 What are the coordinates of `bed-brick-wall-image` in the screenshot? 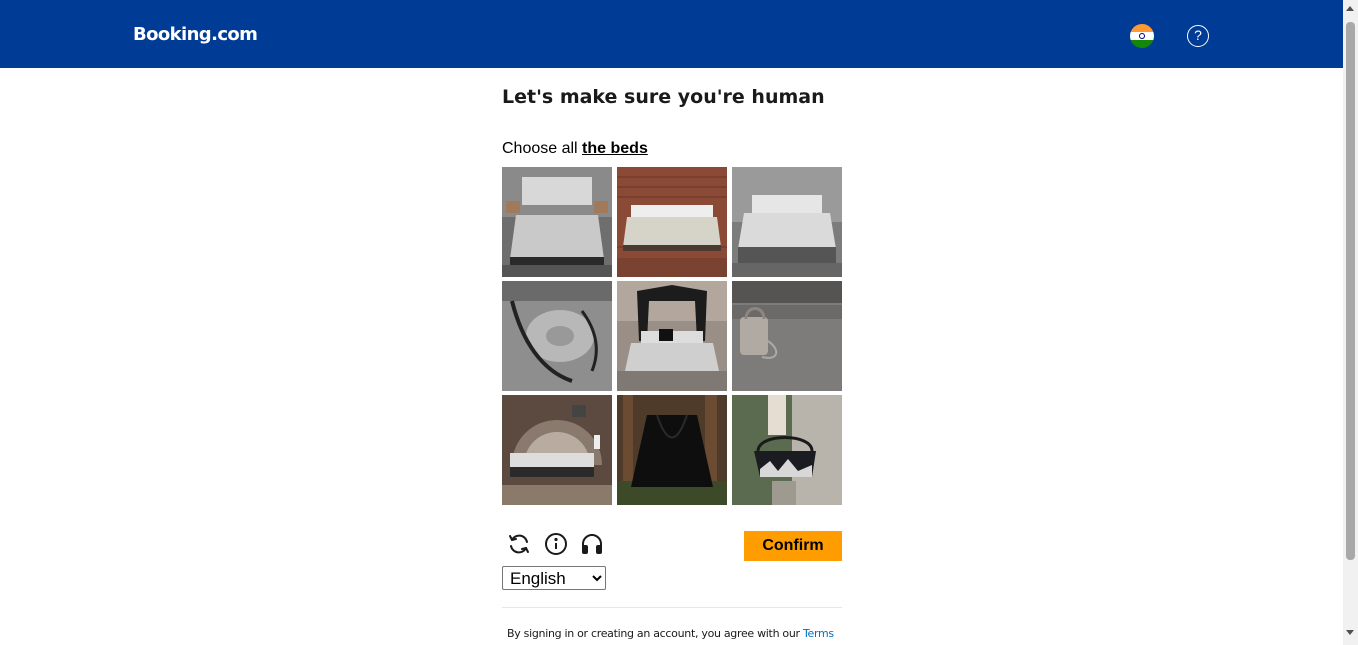 It's located at (672, 222).